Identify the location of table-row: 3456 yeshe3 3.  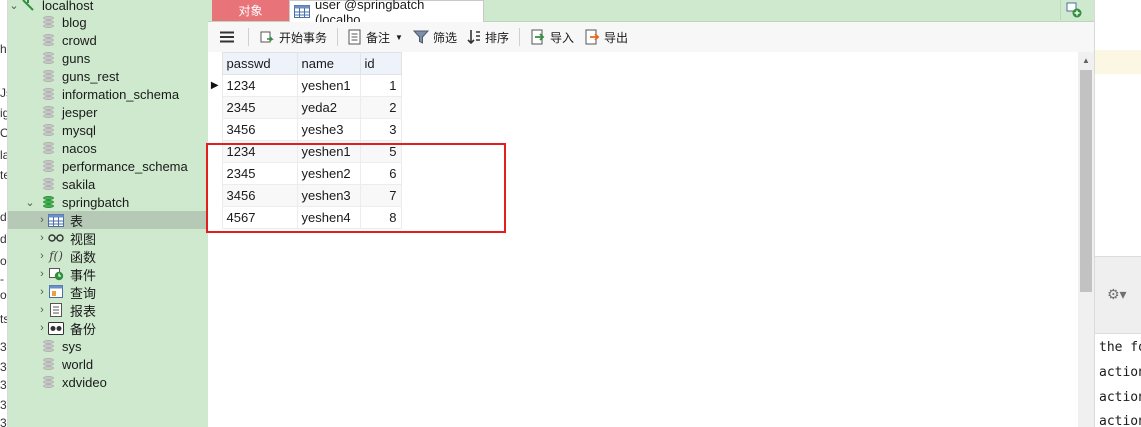
(305, 129).